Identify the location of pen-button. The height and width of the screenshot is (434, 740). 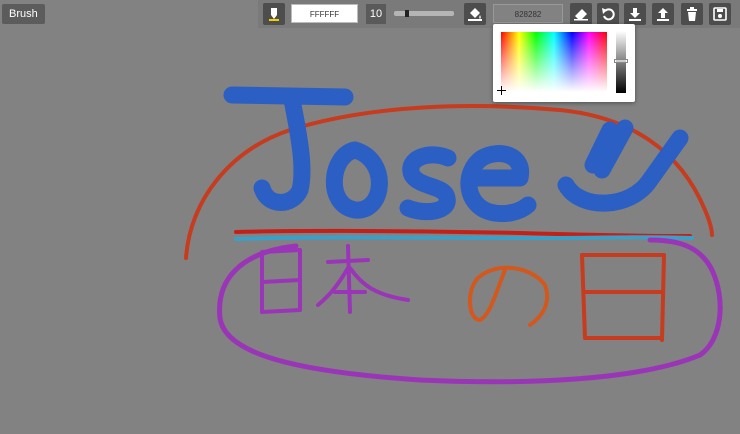
(274, 14).